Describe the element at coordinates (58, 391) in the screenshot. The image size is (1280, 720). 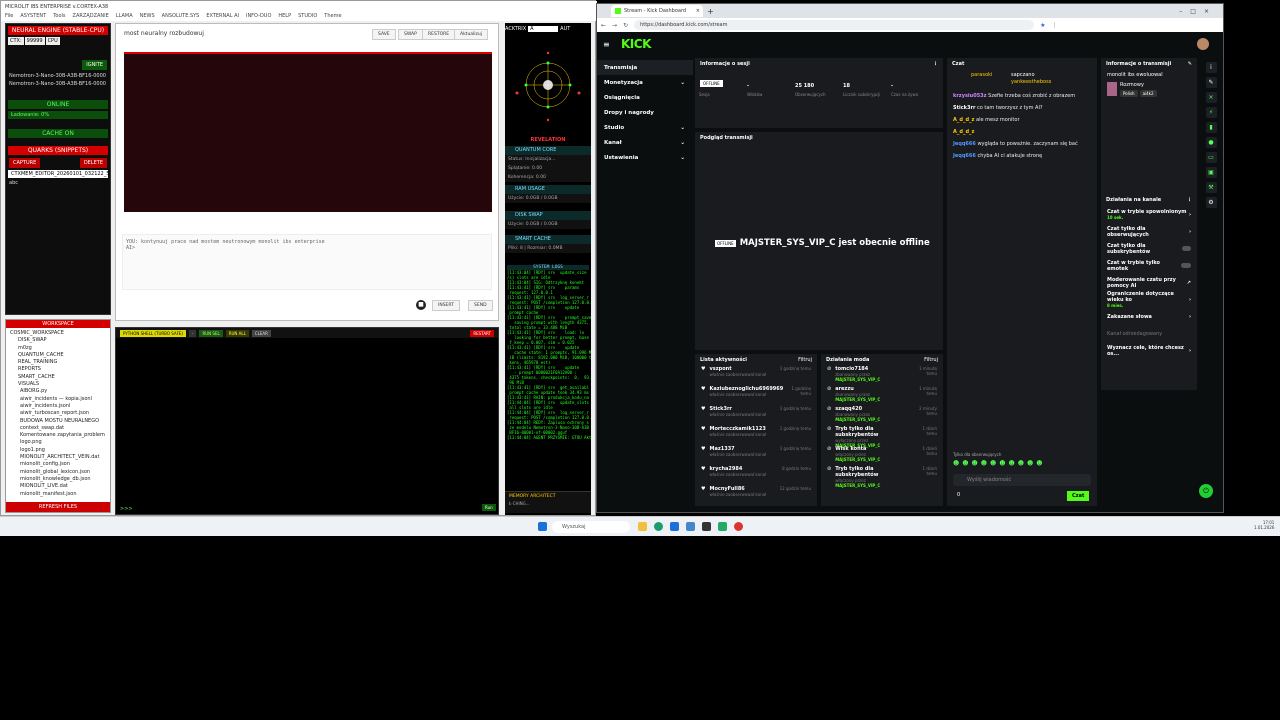
I see `tree-item: AIBORG.py` at that location.